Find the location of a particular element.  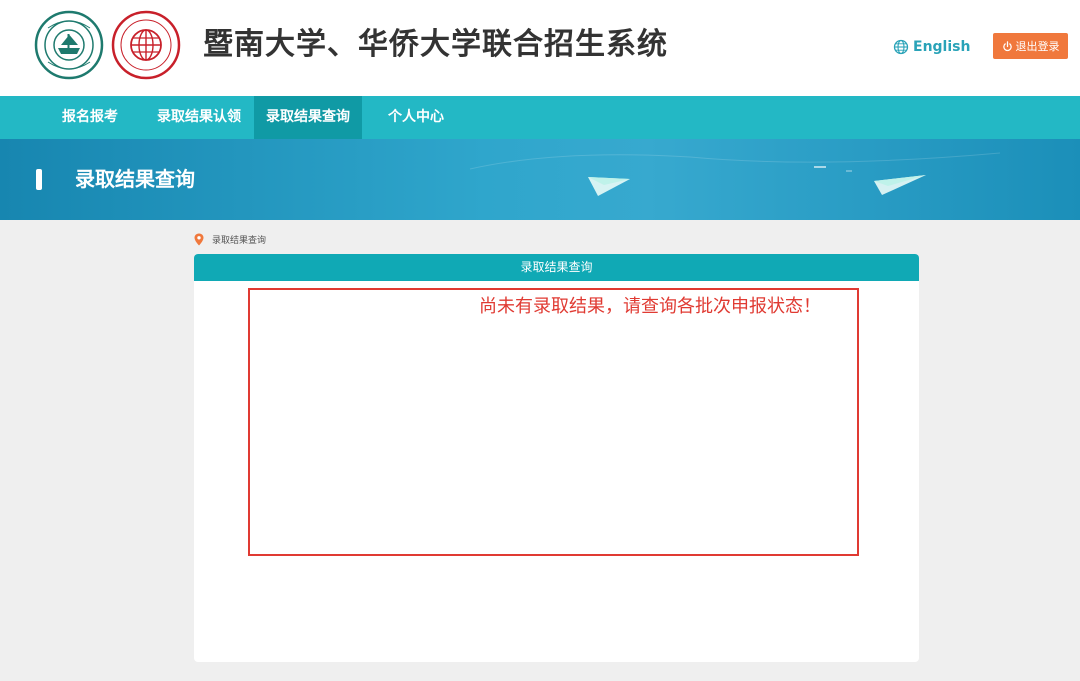

language-label: English is located at coordinates (942, 47).